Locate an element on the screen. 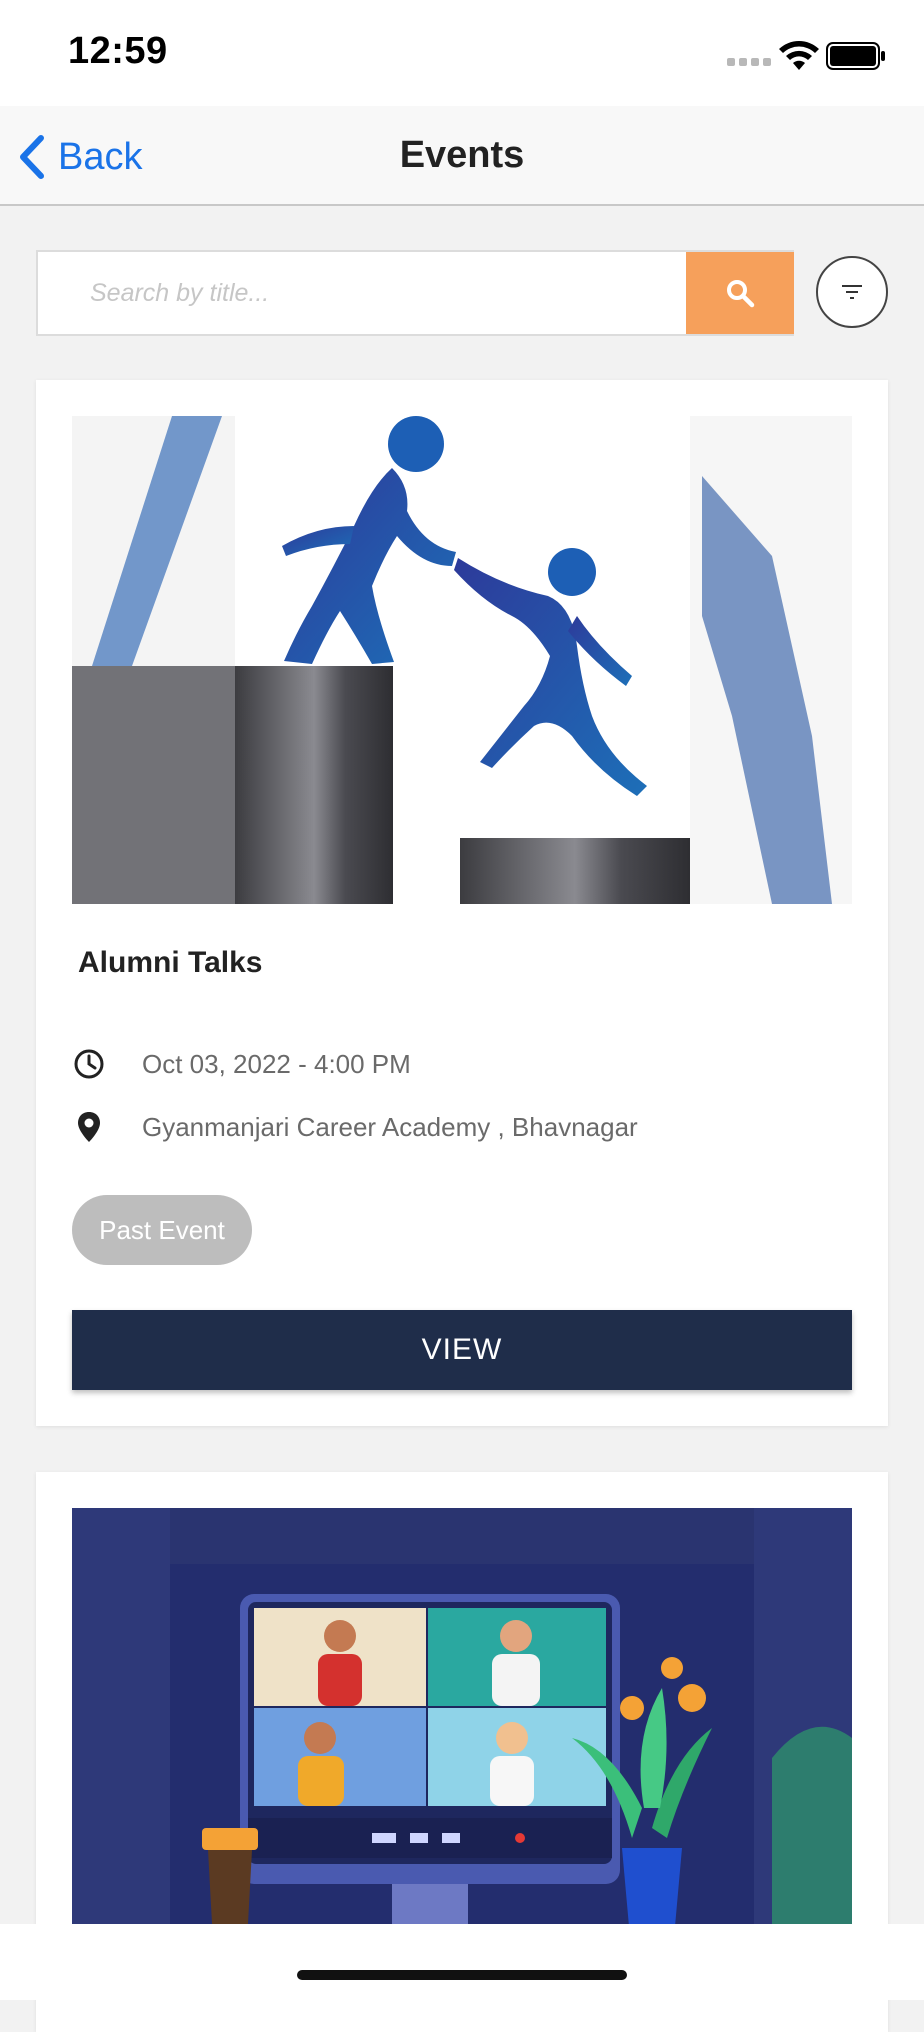 This screenshot has height=2032, width=924. event-datetime: Oct 03, 2022 - 4:00 PM is located at coordinates (276, 1064).